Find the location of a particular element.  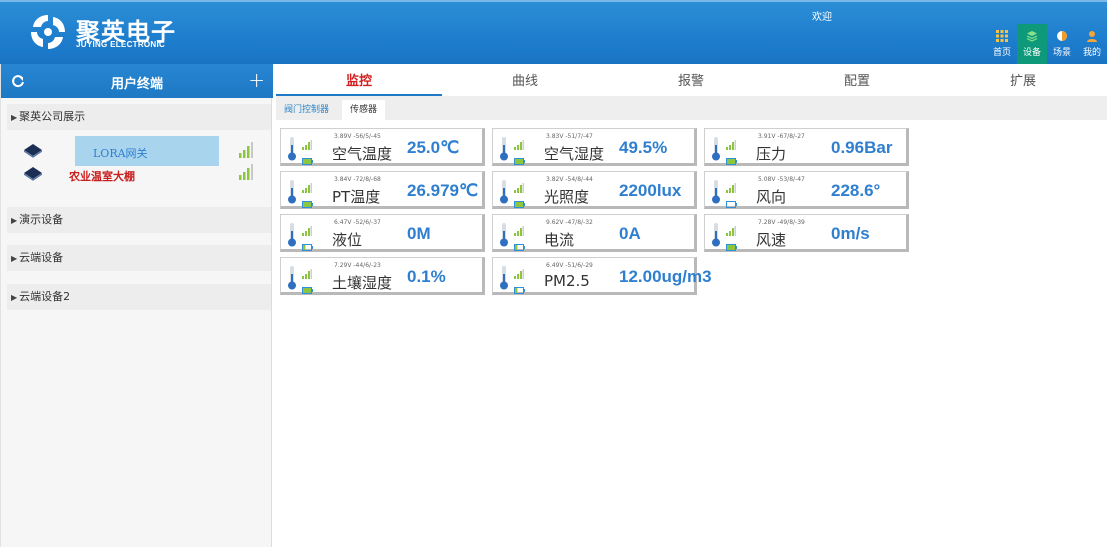

brand-subtitle: JUYING ELECTRONIC is located at coordinates (121, 44).